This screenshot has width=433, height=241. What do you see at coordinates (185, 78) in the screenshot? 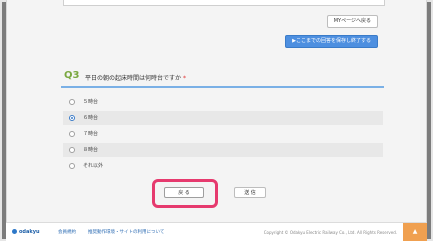
I see `required-mark: *` at bounding box center [185, 78].